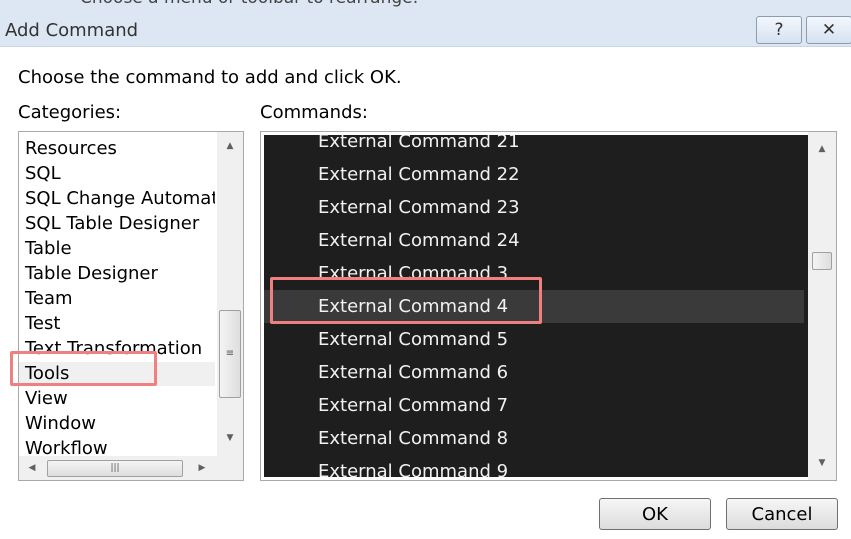 This screenshot has height=539, width=851. Describe the element at coordinates (534, 174) in the screenshot. I see `command-item: External Command 22` at that location.